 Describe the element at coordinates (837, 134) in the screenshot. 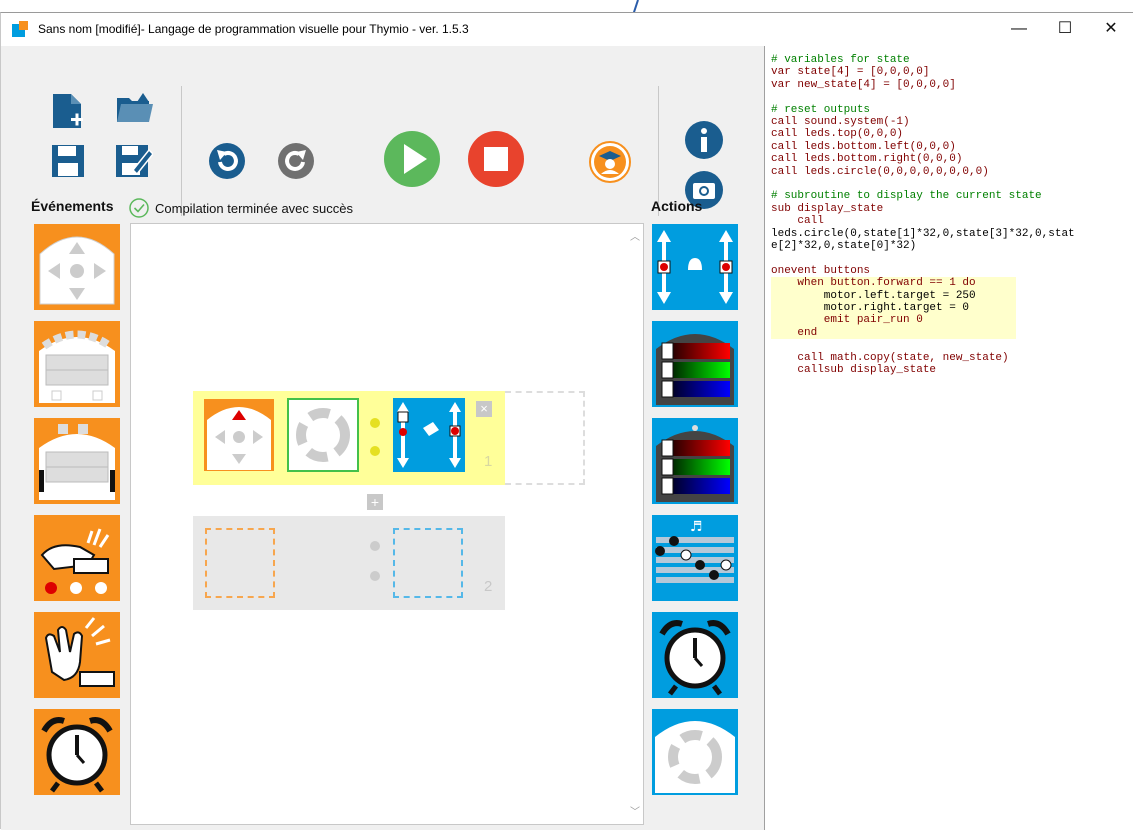

I see `code-line: call leds.top(0,0,0)` at that location.